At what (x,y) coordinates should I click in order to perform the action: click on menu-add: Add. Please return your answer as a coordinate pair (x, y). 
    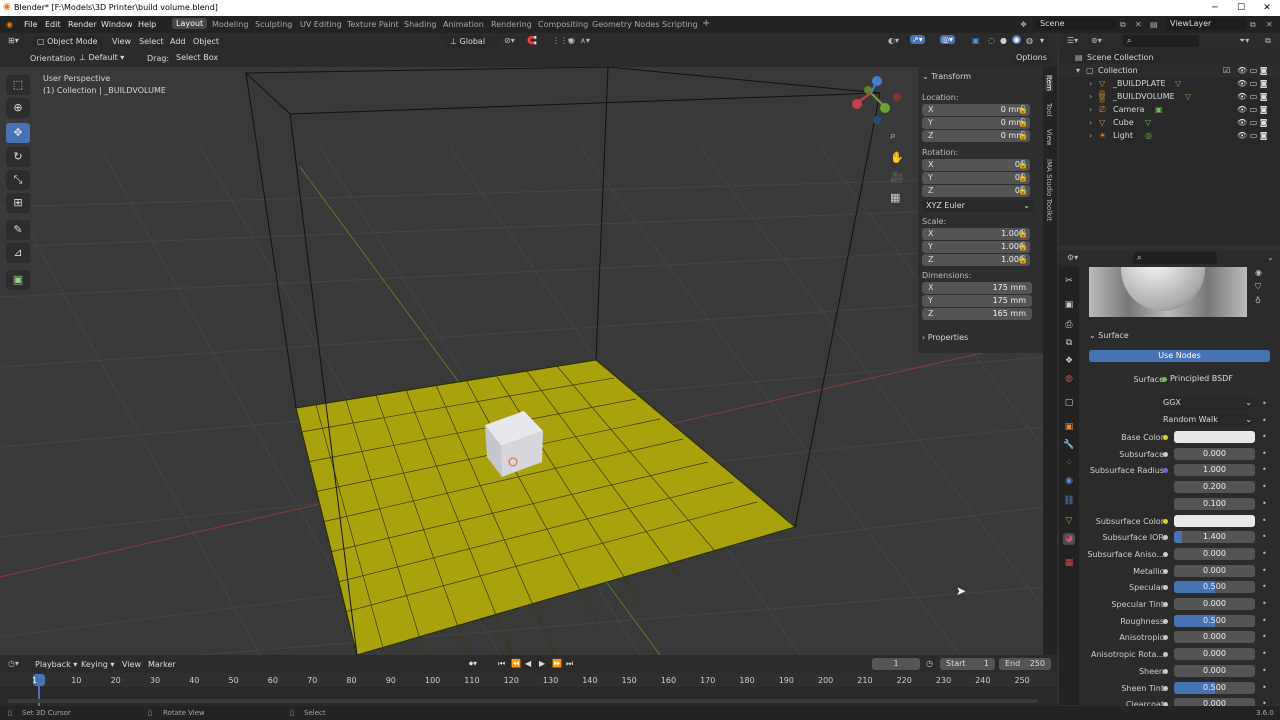
    Looking at the image, I should click on (178, 41).